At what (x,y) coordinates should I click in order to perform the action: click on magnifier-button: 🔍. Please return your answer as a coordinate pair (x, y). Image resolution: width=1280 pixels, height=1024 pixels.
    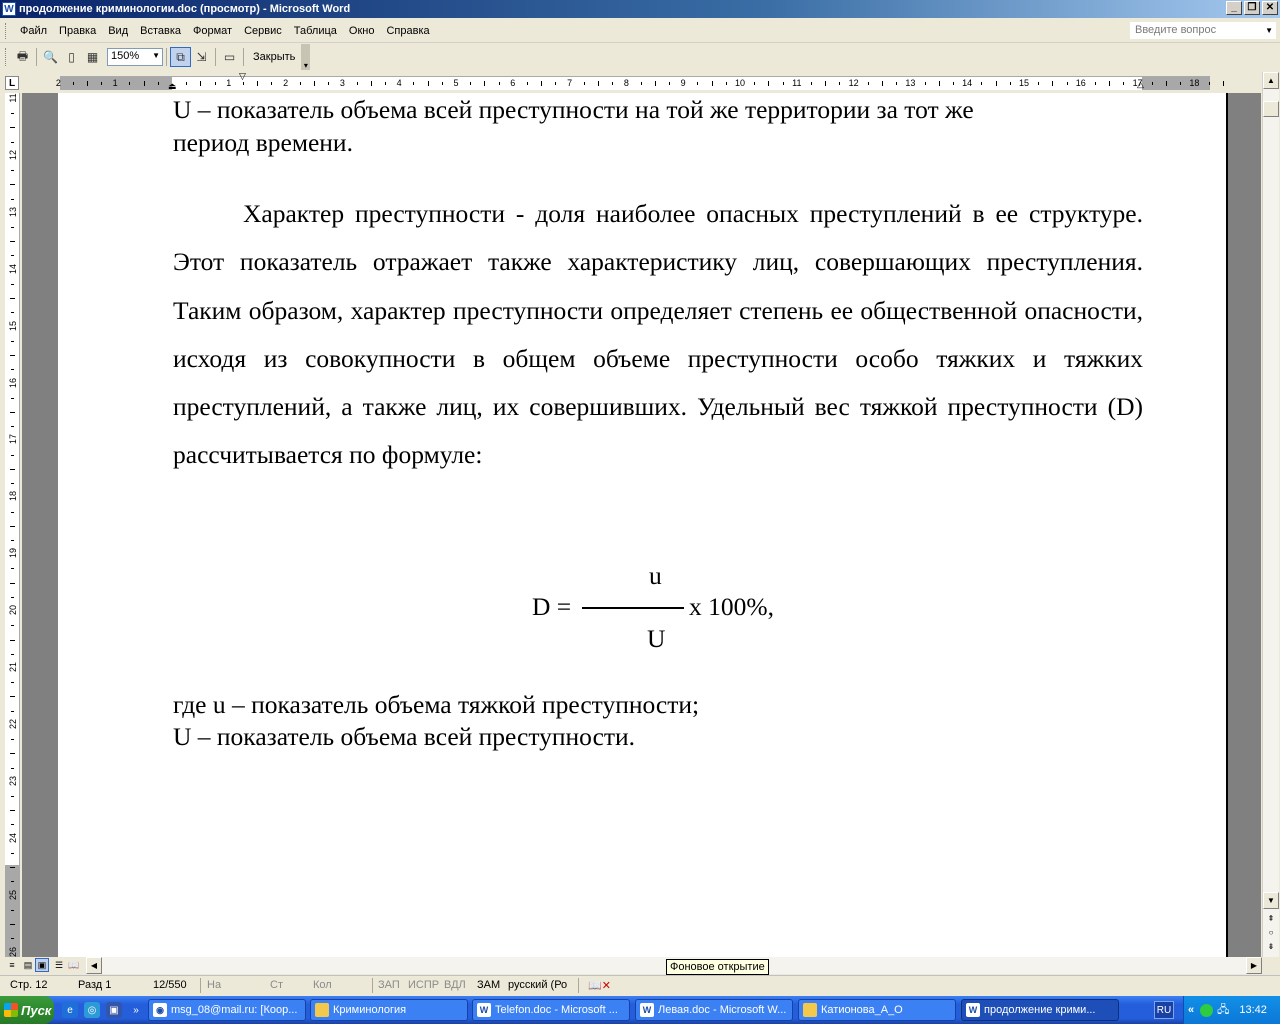
    Looking at the image, I should click on (50, 57).